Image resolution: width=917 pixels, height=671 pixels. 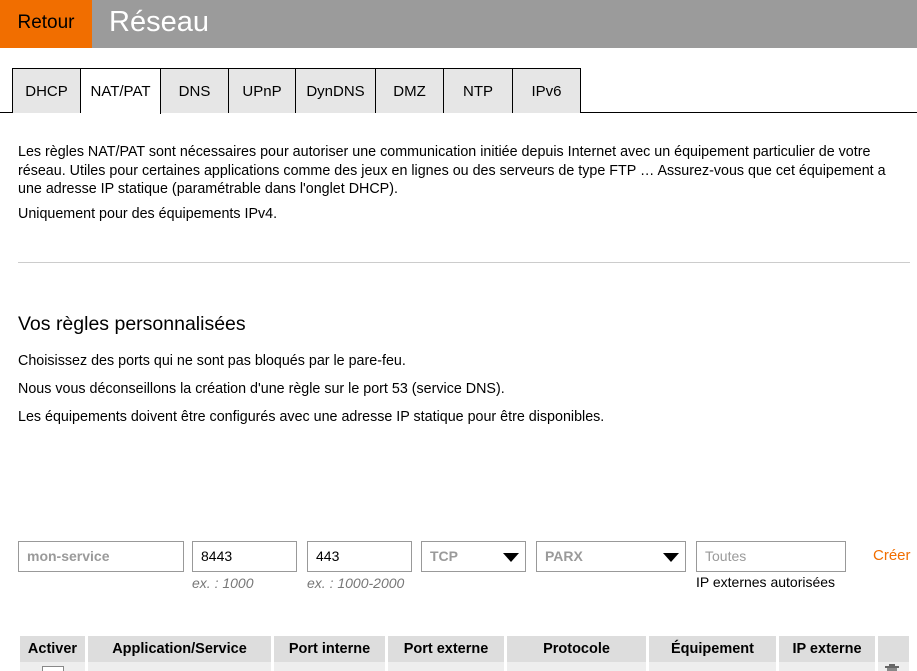 What do you see at coordinates (892, 667) in the screenshot?
I see `trash-icon` at bounding box center [892, 667].